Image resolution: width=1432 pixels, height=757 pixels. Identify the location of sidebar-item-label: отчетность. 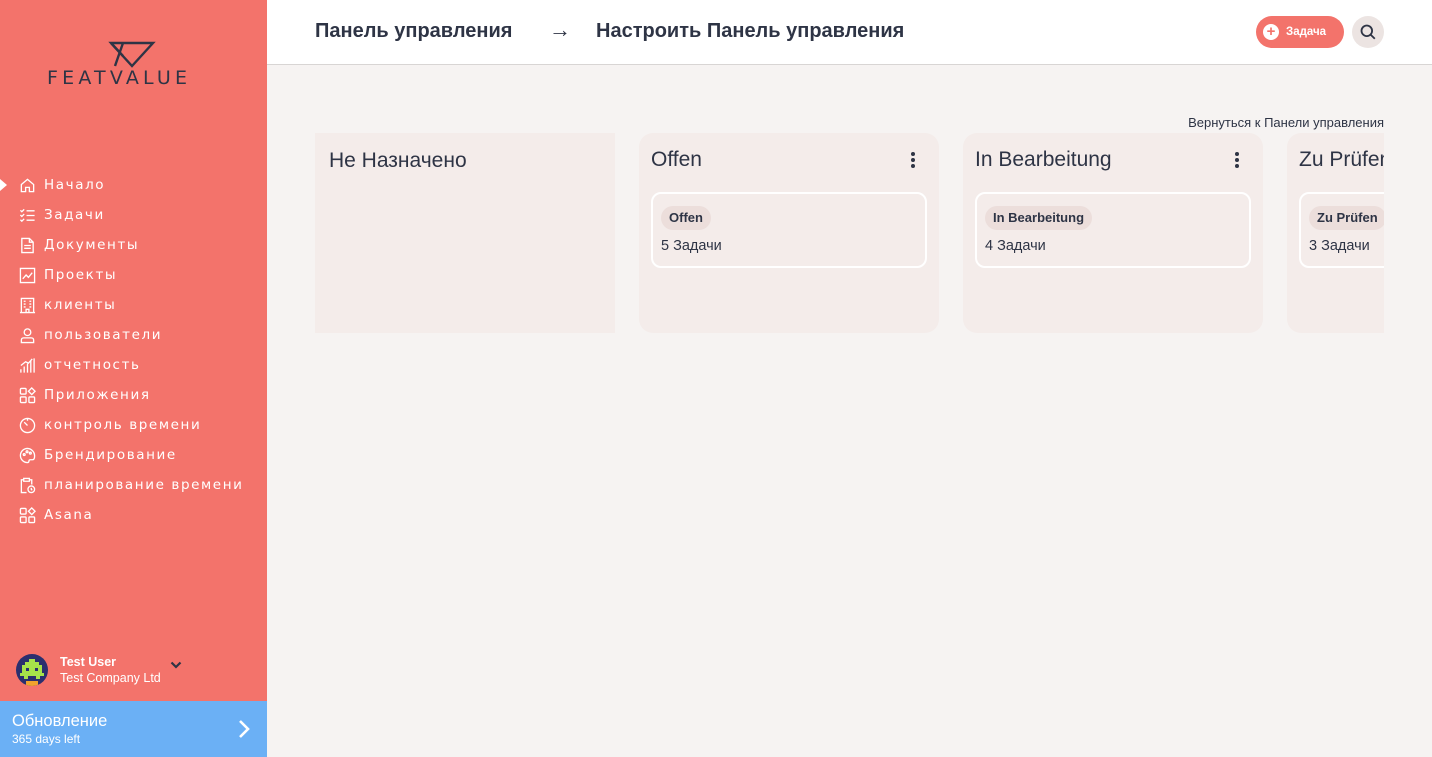
(92, 365).